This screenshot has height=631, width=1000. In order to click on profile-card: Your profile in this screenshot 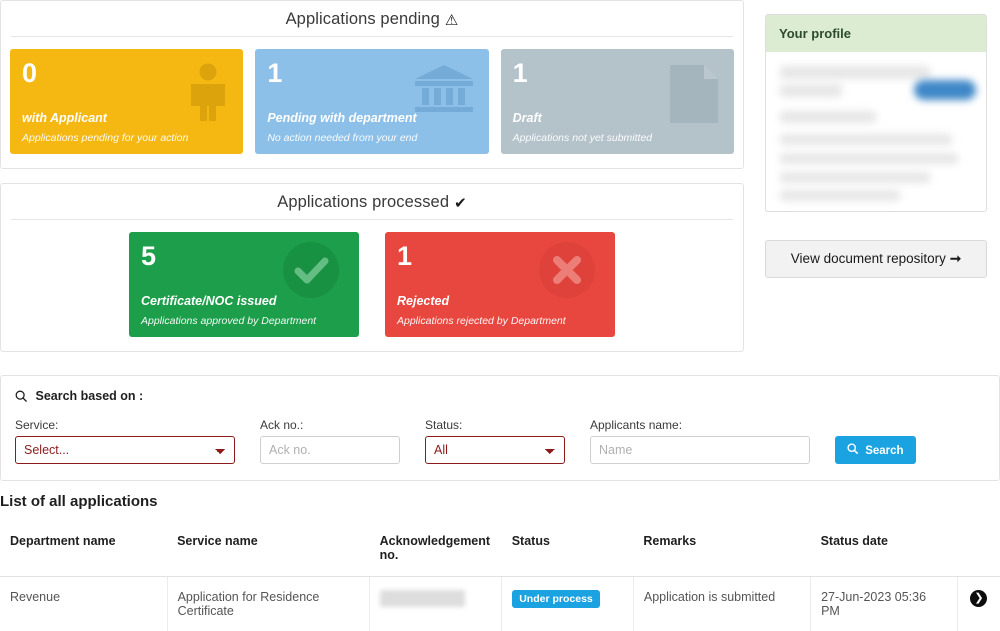, I will do `click(876, 113)`.